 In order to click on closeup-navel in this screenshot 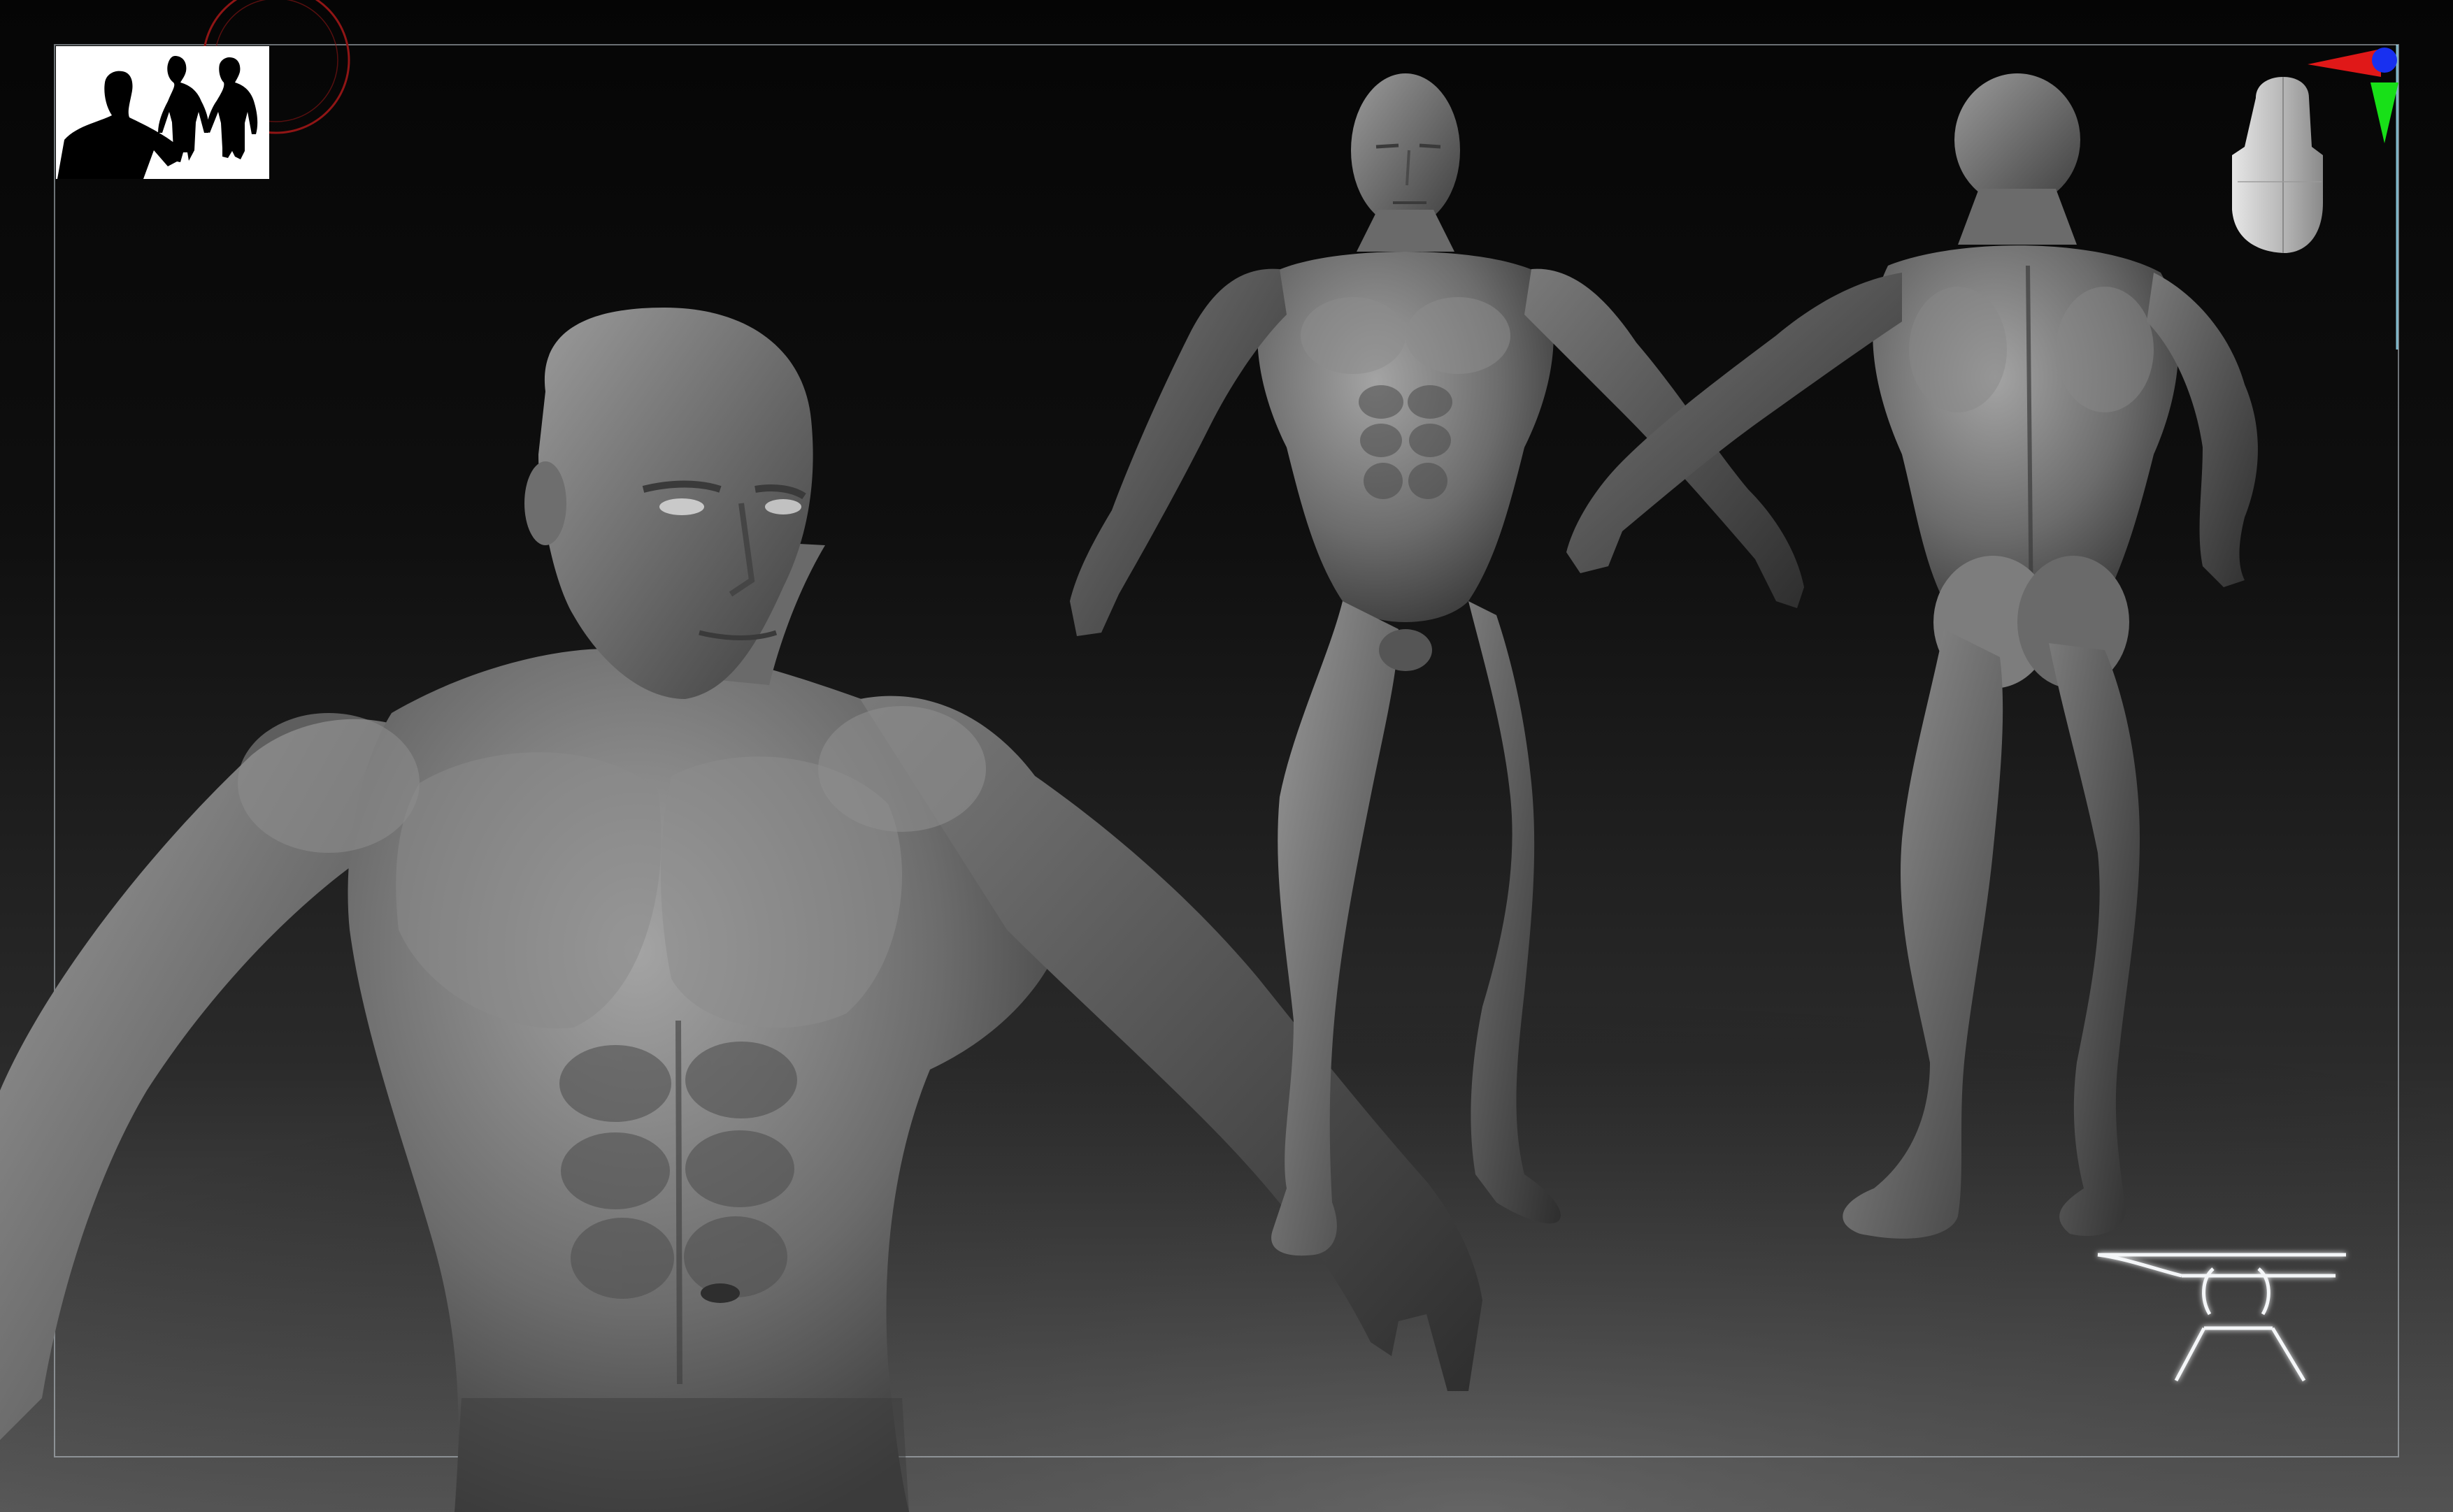, I will do `click(720, 1293)`.